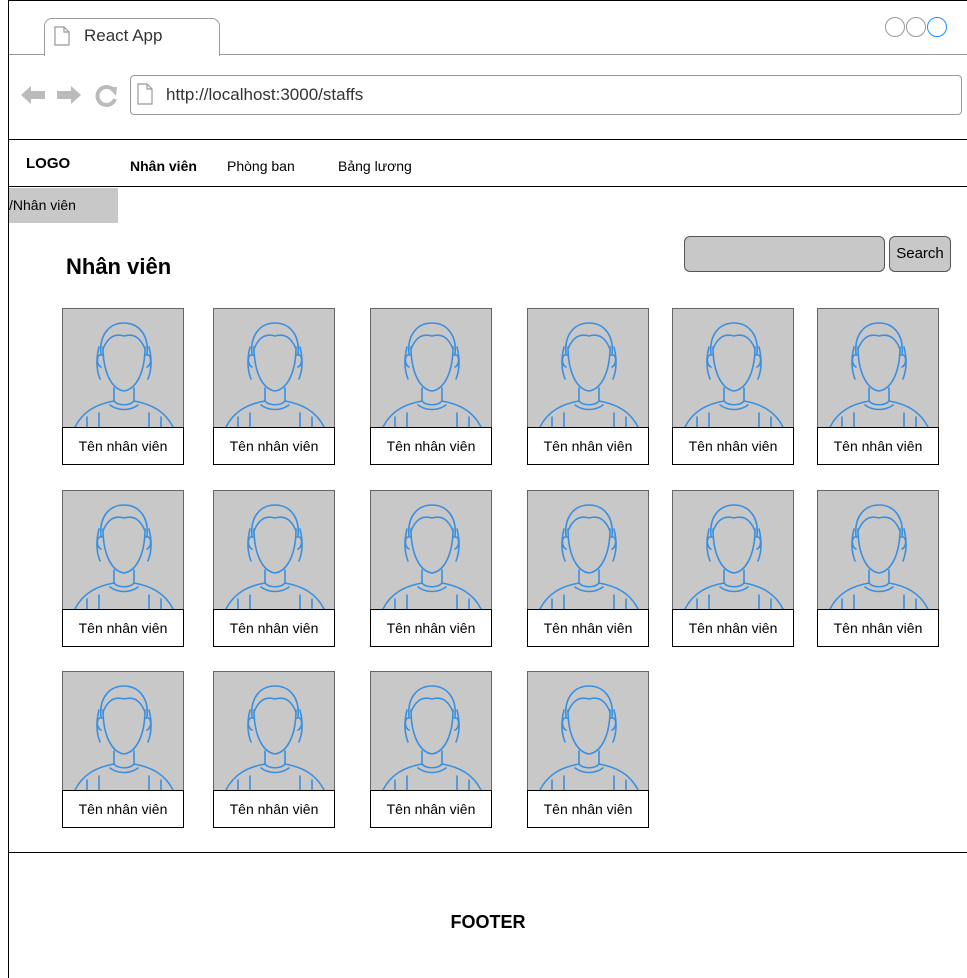 The width and height of the screenshot is (967, 978). What do you see at coordinates (123, 35) in the screenshot?
I see `tab-title: React App` at bounding box center [123, 35].